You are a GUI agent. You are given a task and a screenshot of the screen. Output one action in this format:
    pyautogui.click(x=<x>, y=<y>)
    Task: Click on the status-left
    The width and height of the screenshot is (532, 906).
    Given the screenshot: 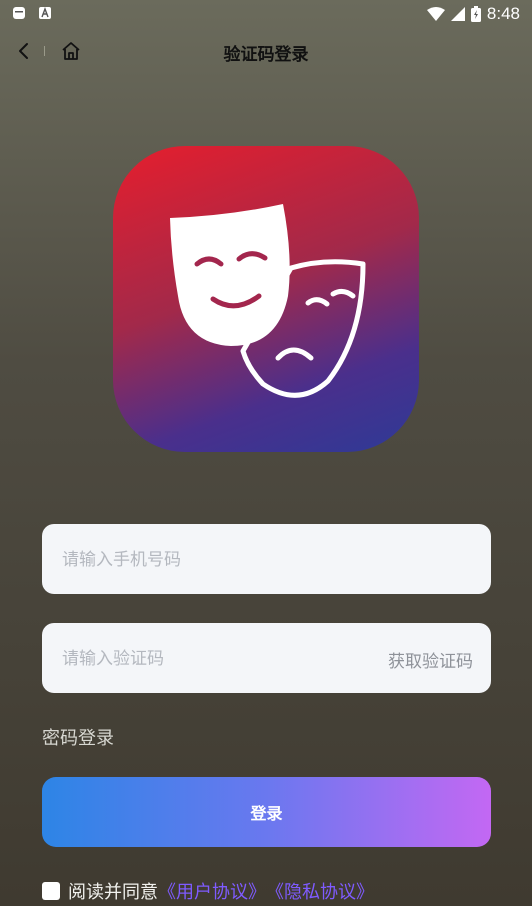 What is the action you would take?
    pyautogui.click(x=32, y=13)
    